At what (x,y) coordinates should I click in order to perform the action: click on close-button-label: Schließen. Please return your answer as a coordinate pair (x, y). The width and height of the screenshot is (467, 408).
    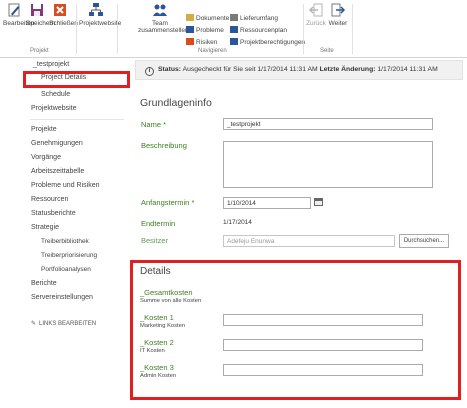
    Looking at the image, I should click on (63, 23).